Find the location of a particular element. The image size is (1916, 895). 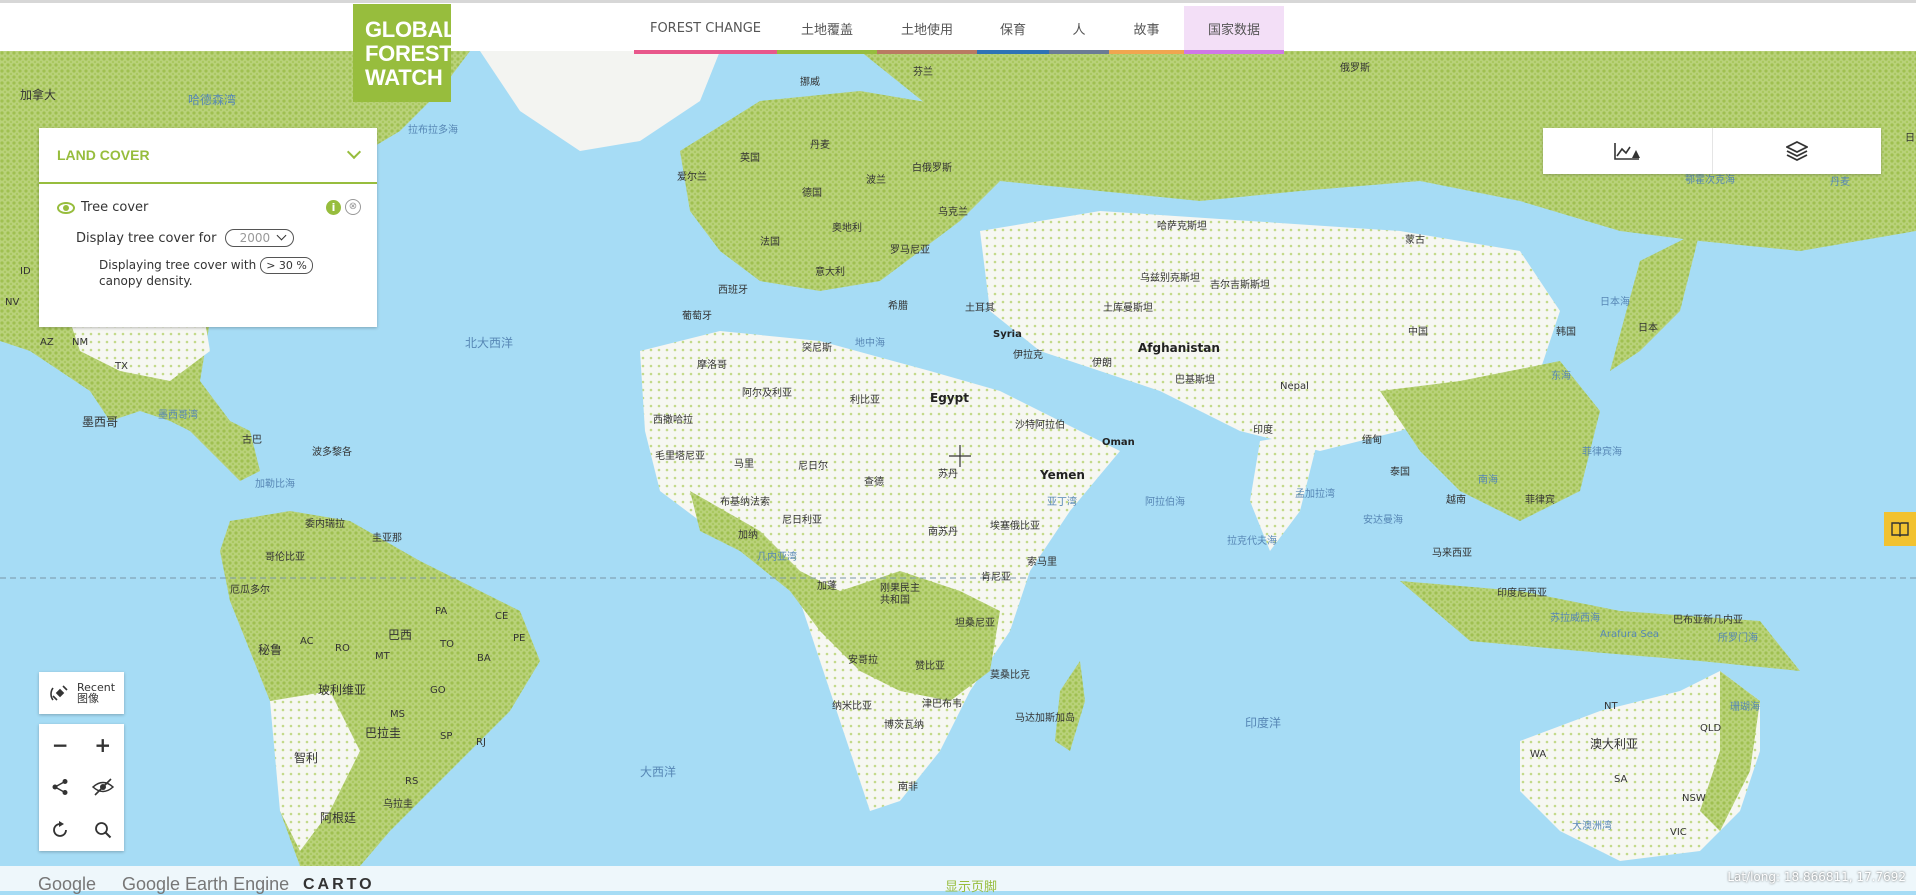

analysis-button is located at coordinates (1628, 151).